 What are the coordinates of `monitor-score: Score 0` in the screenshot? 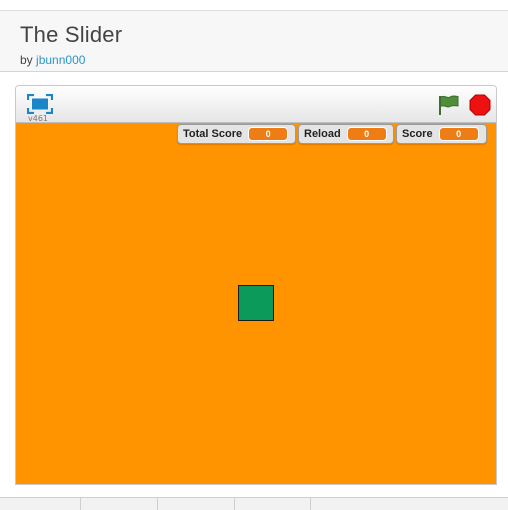 It's located at (441, 134).